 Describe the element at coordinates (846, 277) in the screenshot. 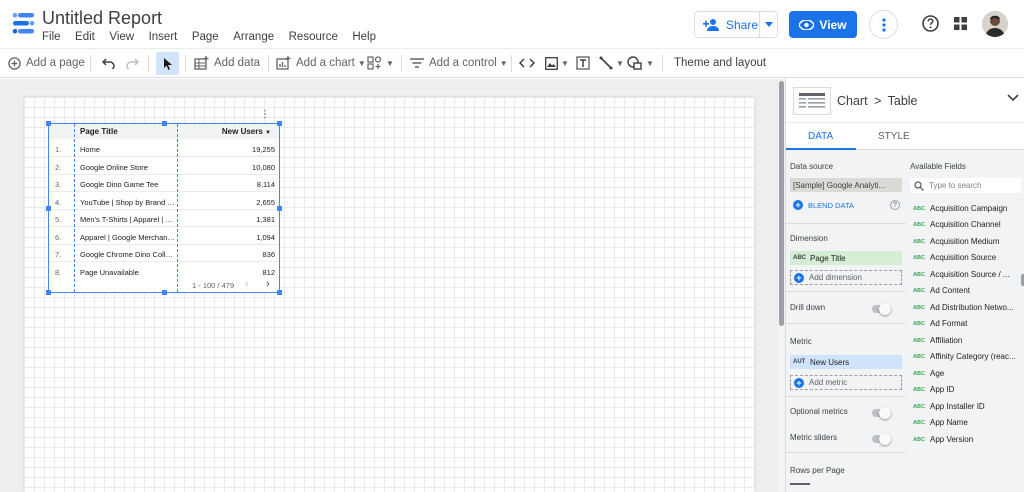

I see `add-dimension-button: + Add dimension` at that location.